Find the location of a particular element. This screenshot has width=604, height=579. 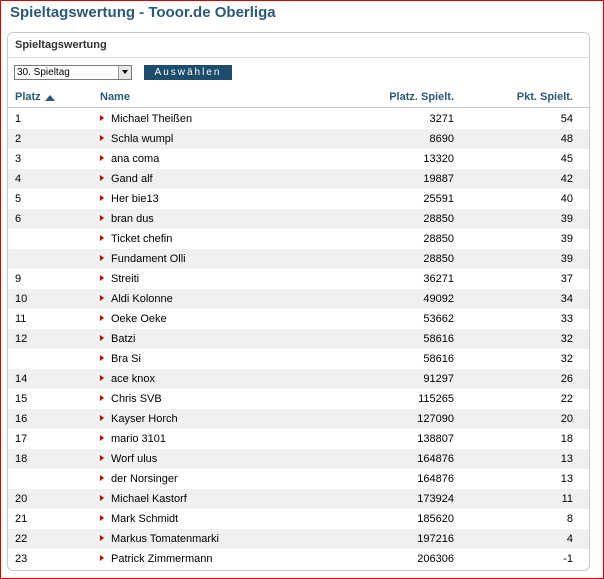

player-link: Mark Schmidt is located at coordinates (139, 519).